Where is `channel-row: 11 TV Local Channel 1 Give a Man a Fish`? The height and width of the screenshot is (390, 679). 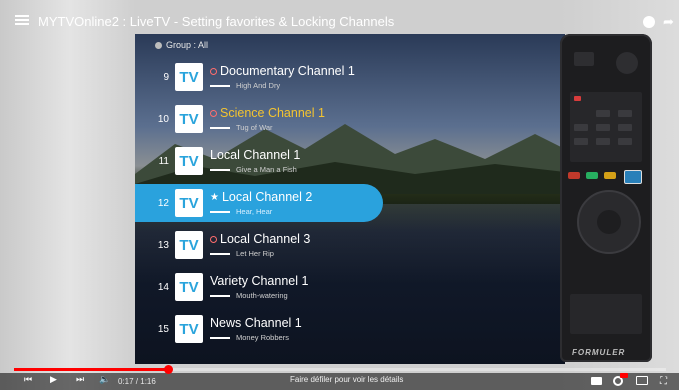
channel-row: 11 TV Local Channel 1 Give a Man a Fish is located at coordinates (259, 161).